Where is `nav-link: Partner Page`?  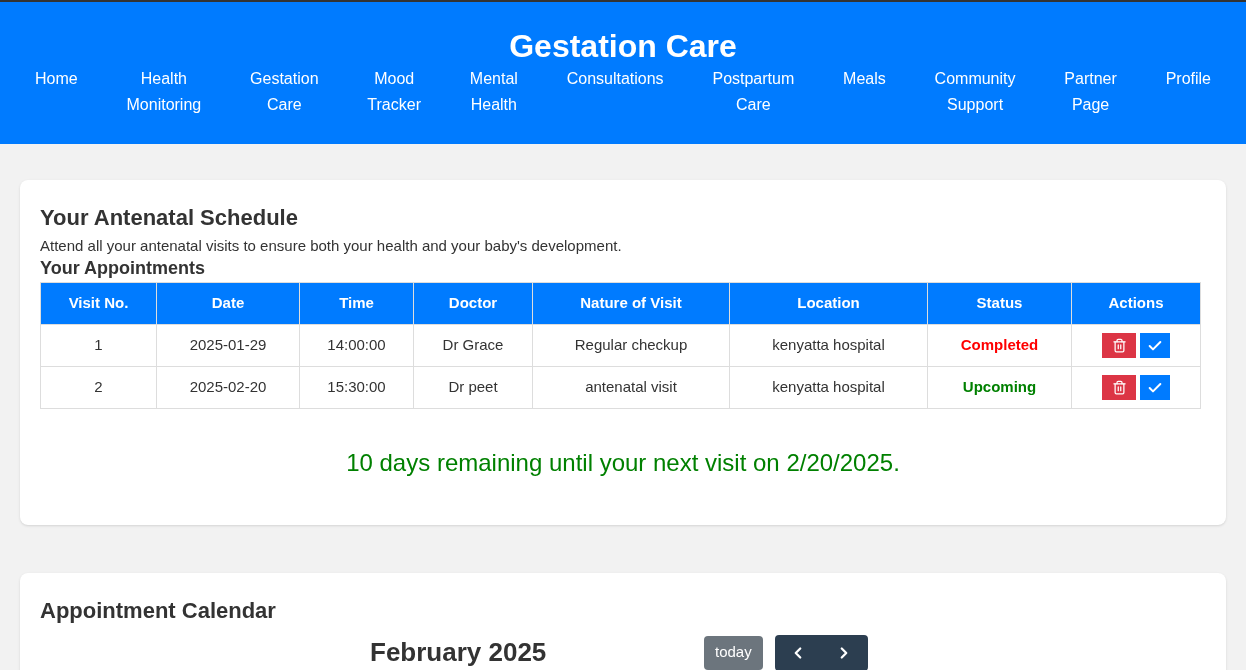 nav-link: Partner Page is located at coordinates (1090, 92).